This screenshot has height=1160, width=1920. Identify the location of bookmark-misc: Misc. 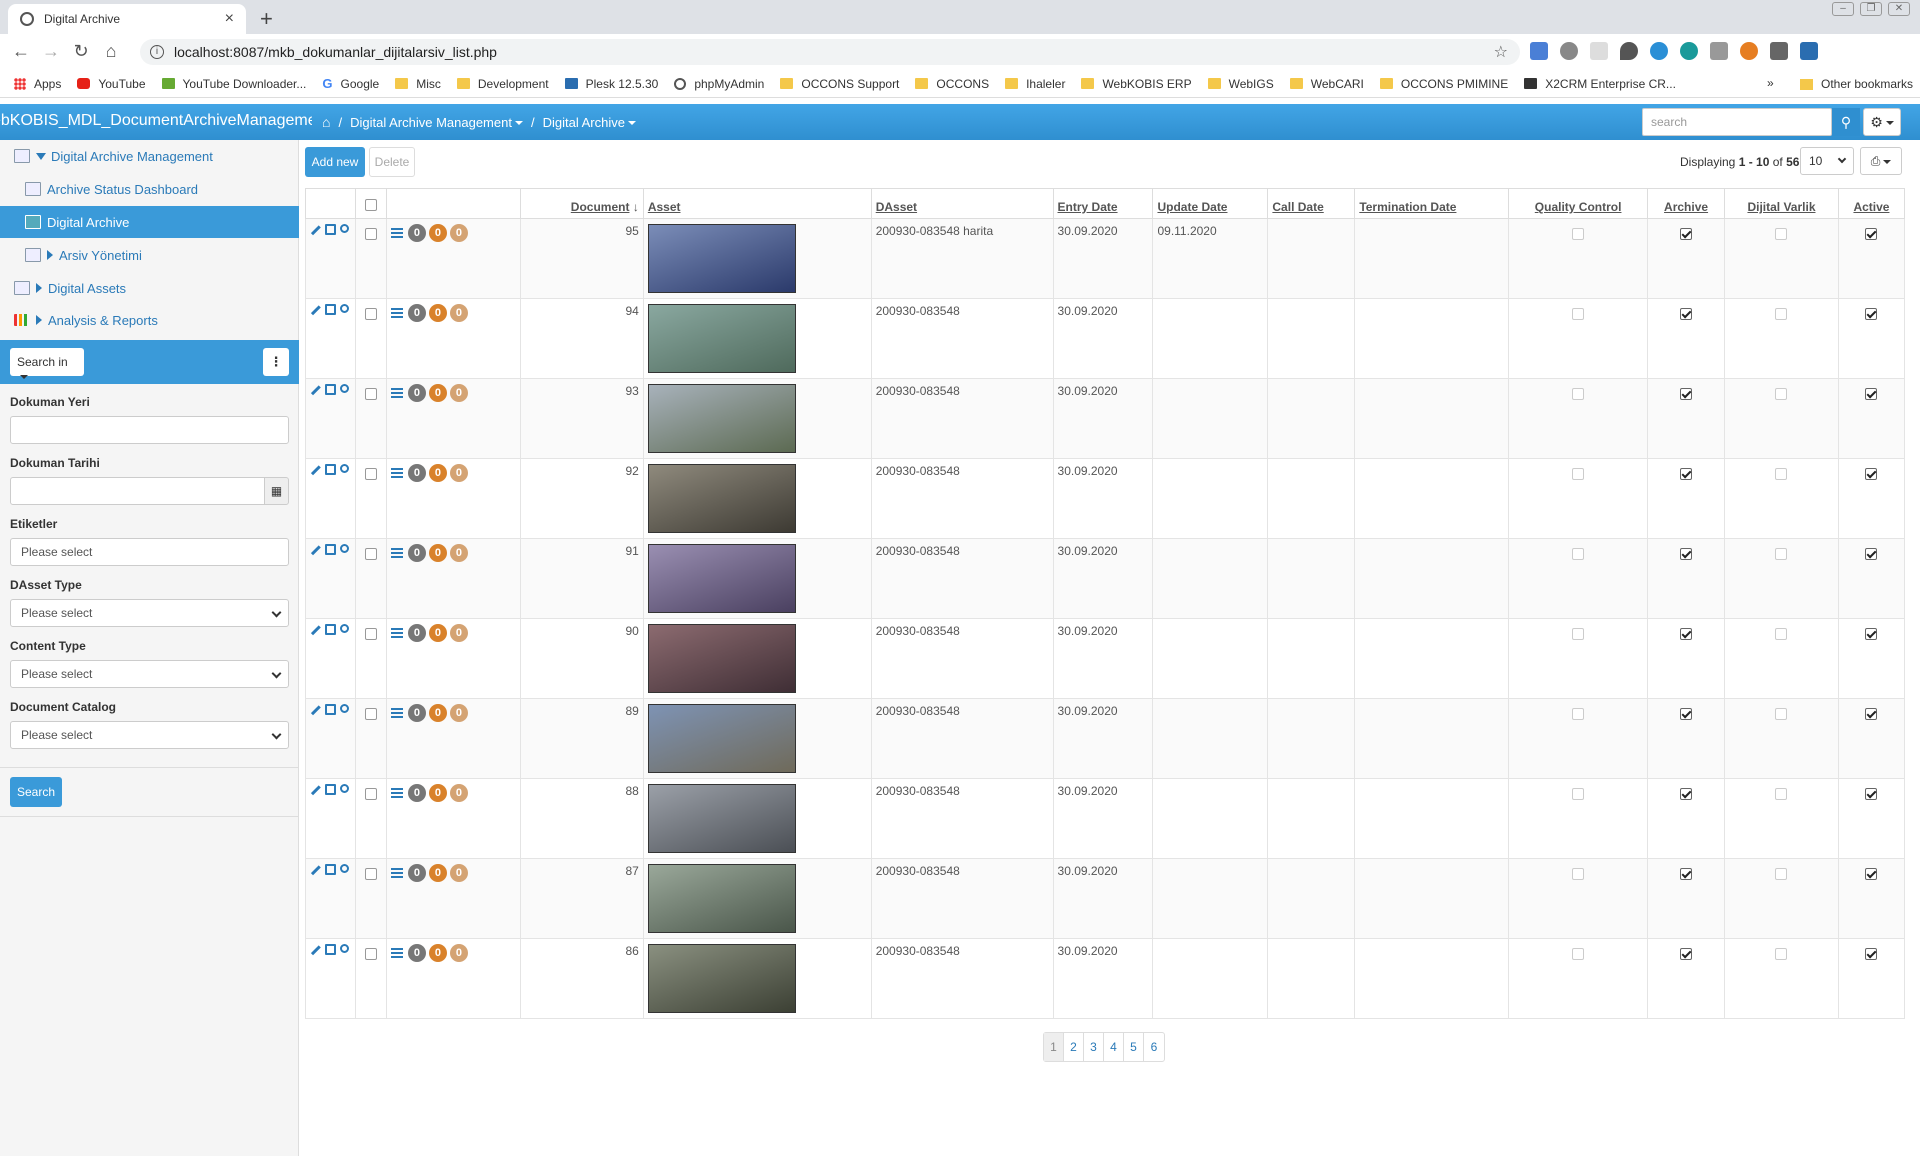
(418, 84).